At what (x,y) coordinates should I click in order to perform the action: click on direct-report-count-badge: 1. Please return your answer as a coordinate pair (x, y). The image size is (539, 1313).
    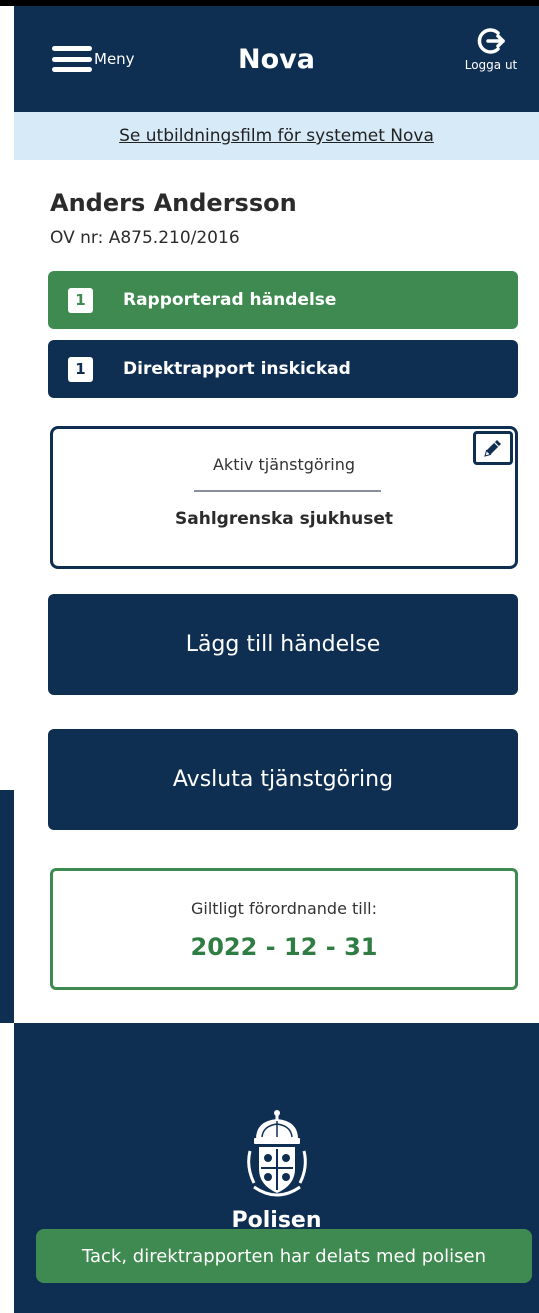
    Looking at the image, I should click on (80, 369).